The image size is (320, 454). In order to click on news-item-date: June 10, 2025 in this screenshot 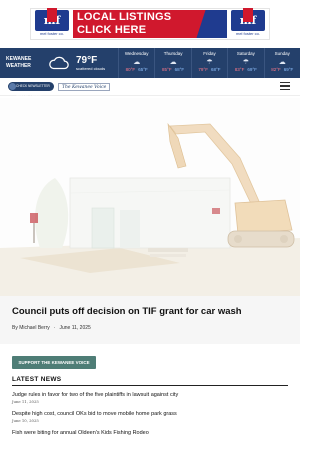, I will do `click(25, 420)`.